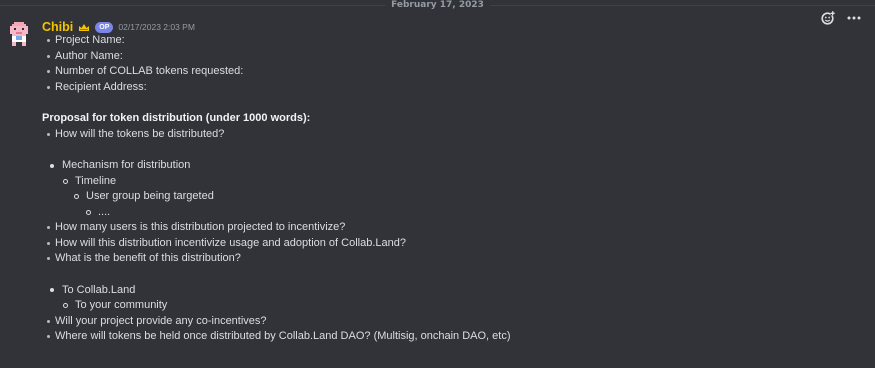 This screenshot has width=875, height=368. Describe the element at coordinates (448, 306) in the screenshot. I see `list-item: To your community` at that location.